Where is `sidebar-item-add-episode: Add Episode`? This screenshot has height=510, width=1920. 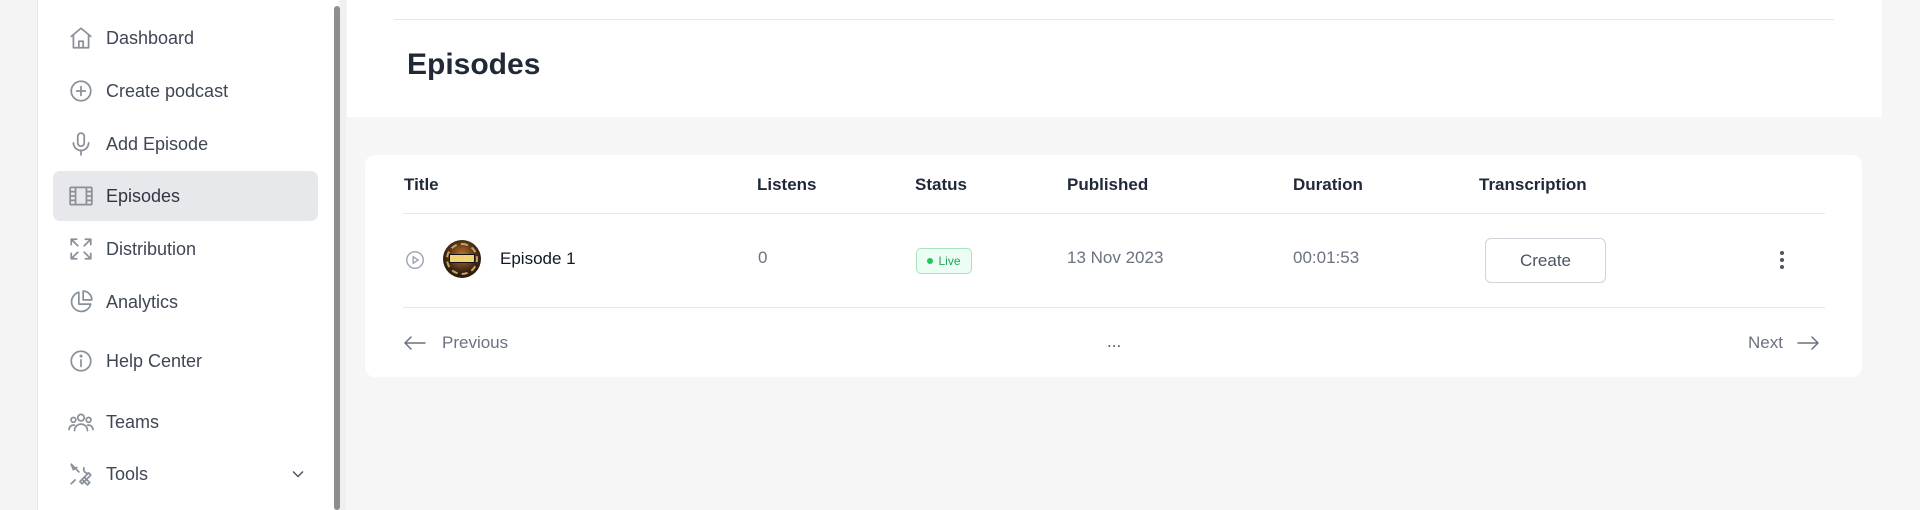
sidebar-item-add-episode: Add Episode is located at coordinates (185, 144).